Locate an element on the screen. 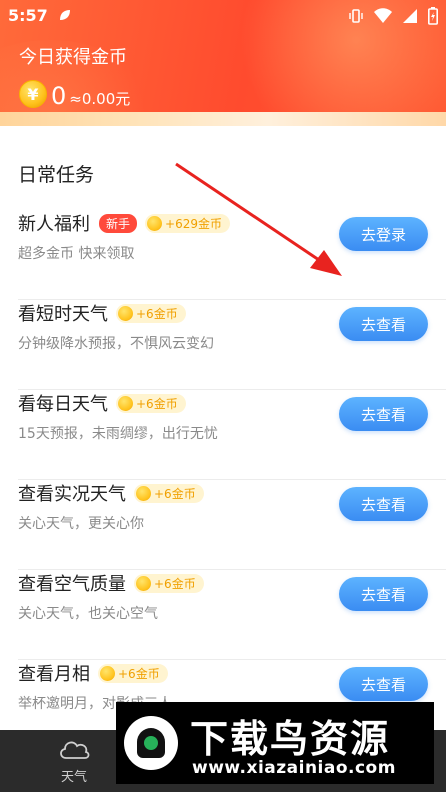 This screenshot has height=792, width=446. status-time: 5:57 is located at coordinates (28, 15).